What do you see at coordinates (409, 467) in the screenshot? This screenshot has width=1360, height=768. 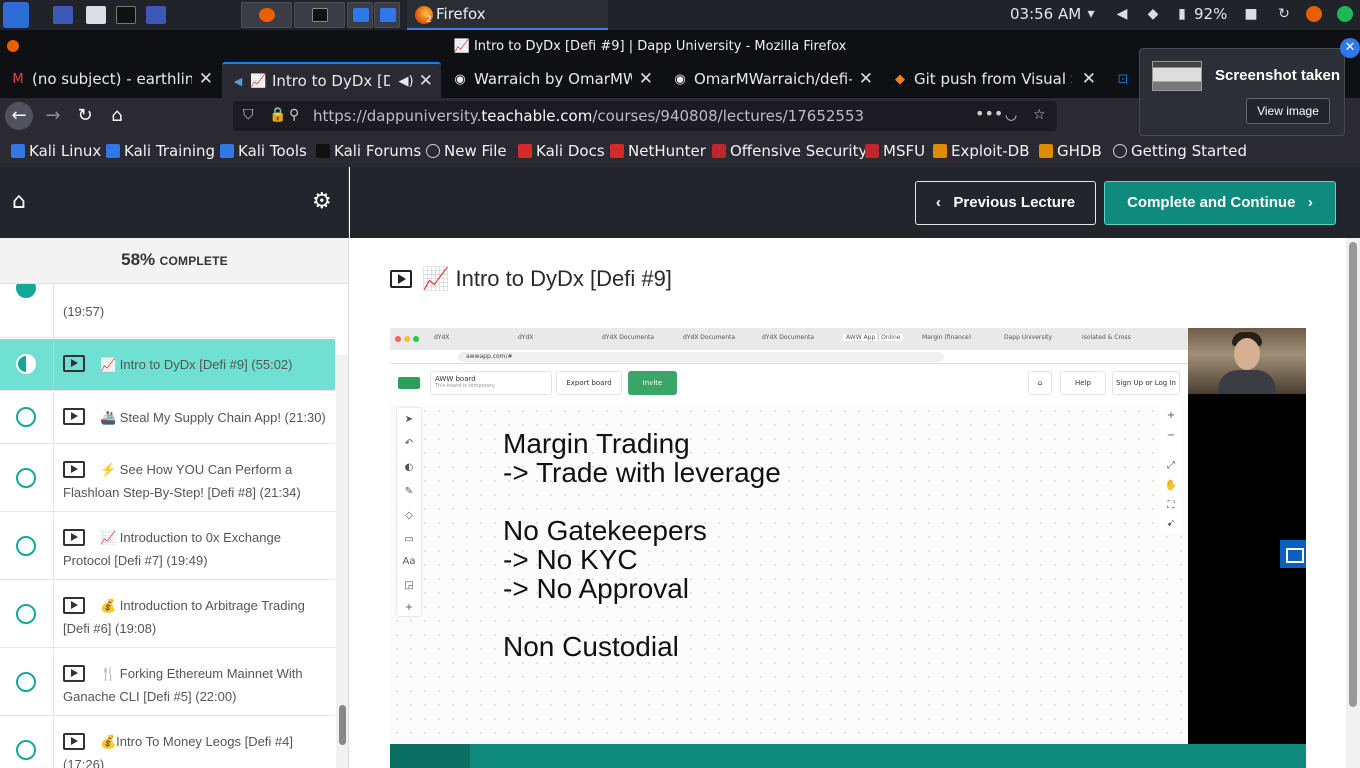 I see `color-icon: ◐` at bounding box center [409, 467].